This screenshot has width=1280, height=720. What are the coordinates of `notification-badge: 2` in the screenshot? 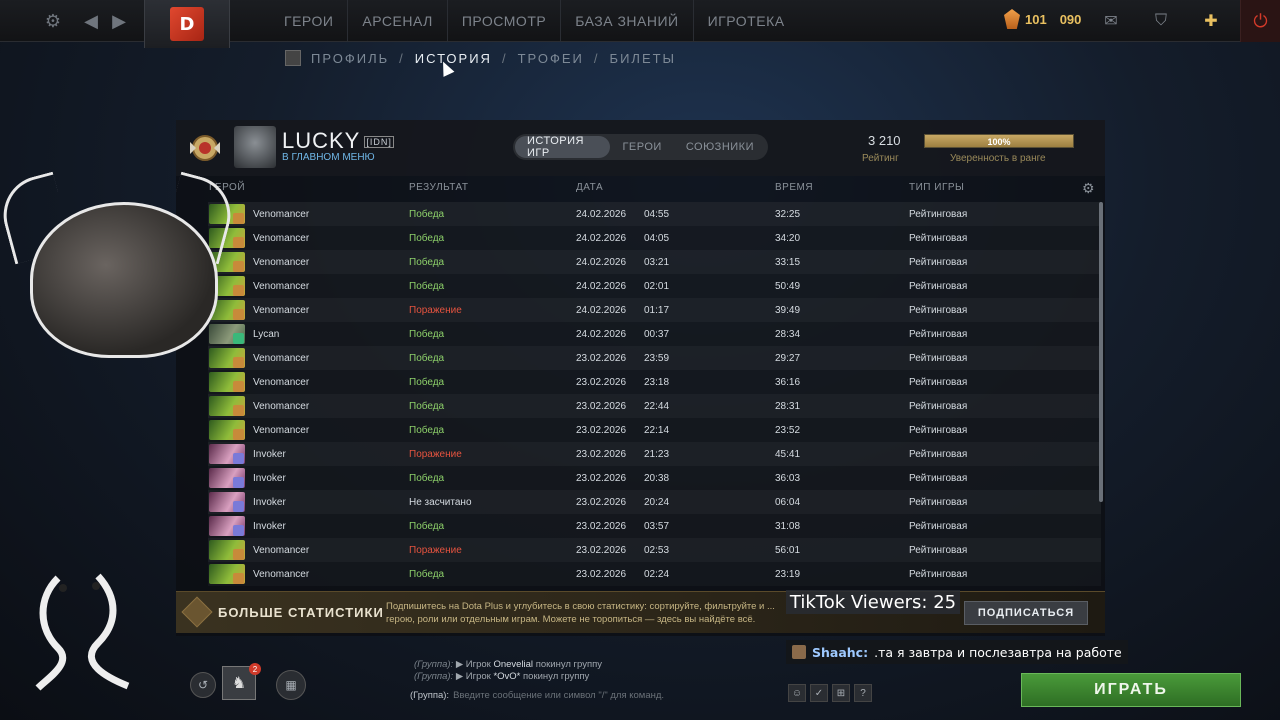 It's located at (255, 669).